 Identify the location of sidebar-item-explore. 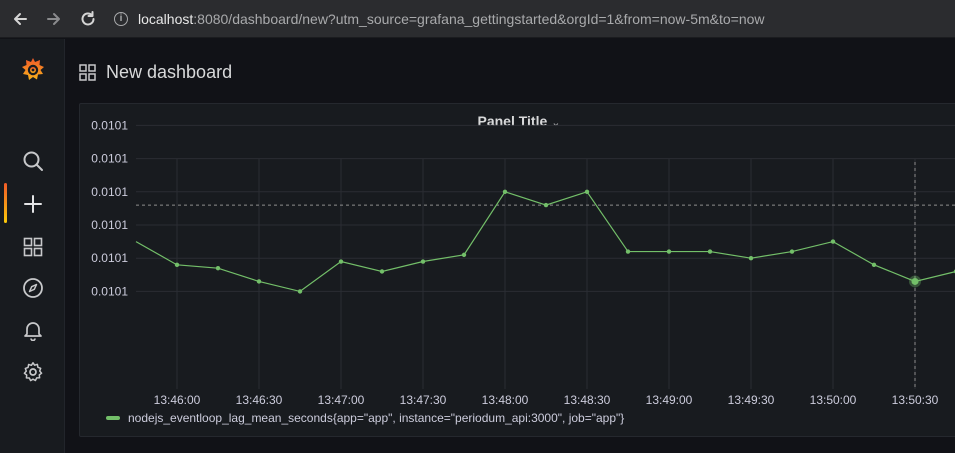
(32, 288).